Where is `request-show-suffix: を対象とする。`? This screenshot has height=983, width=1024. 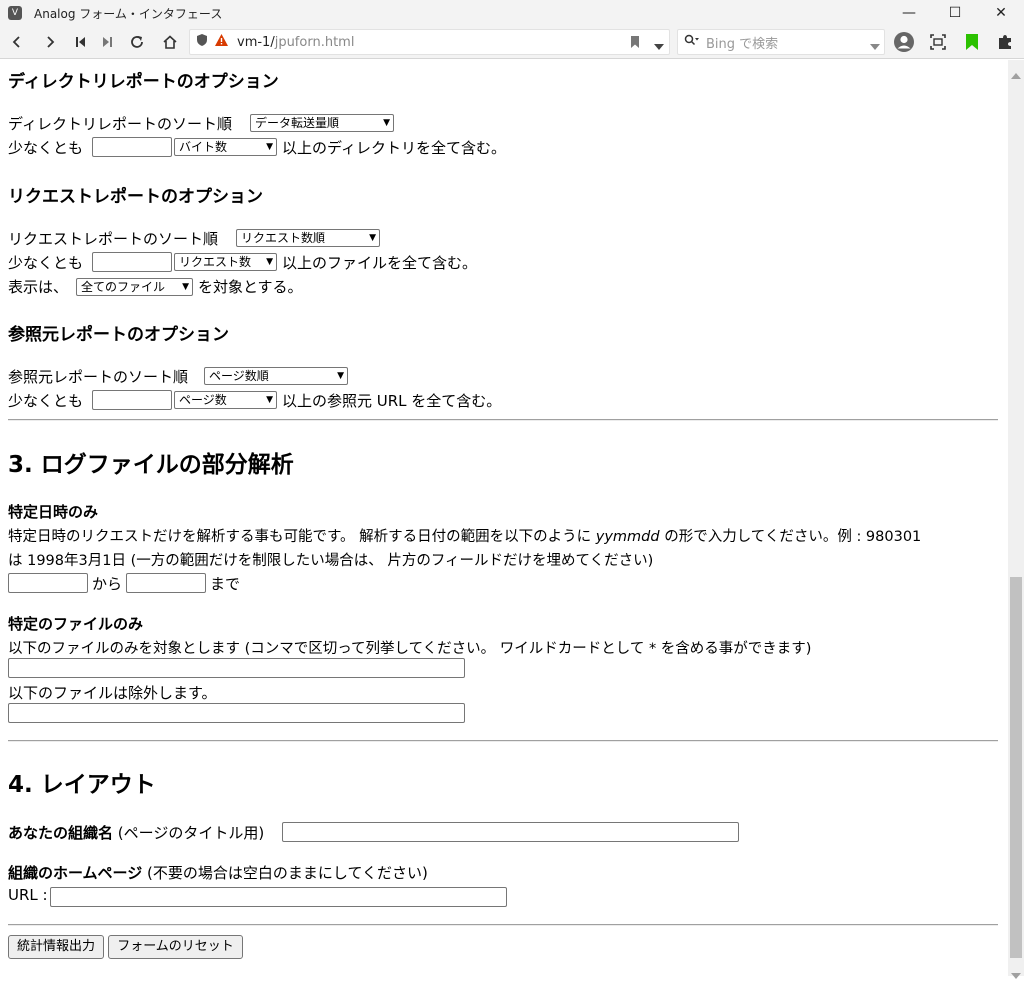 request-show-suffix: を対象とする。 is located at coordinates (250, 287).